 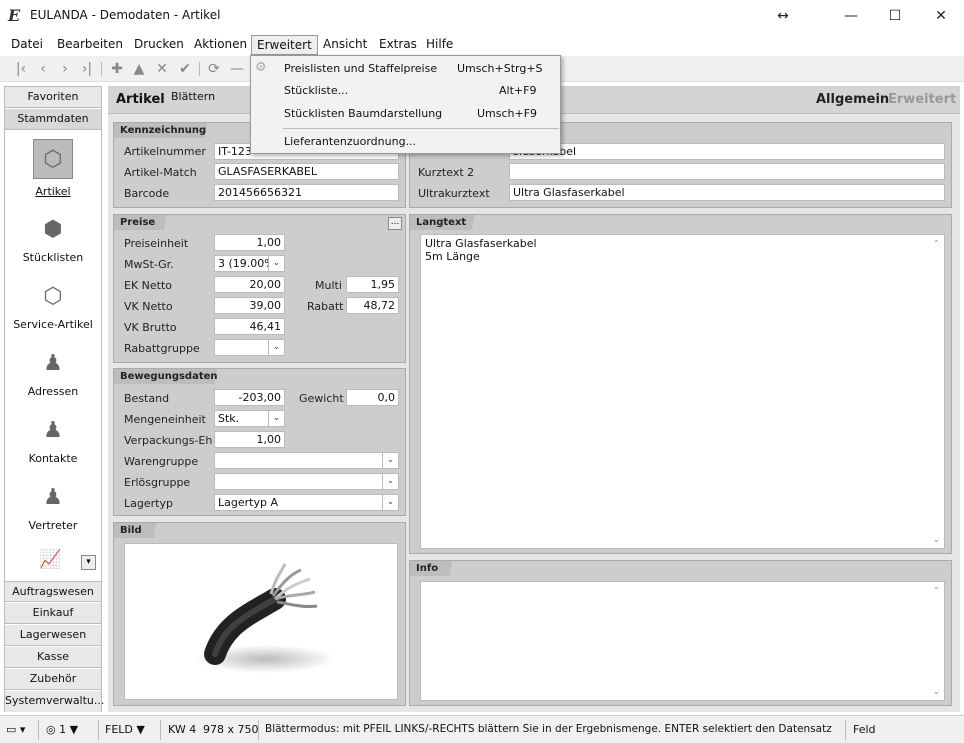 What do you see at coordinates (500, 68) in the screenshot?
I see `shortcut-label: Umsch+Strg+S` at bounding box center [500, 68].